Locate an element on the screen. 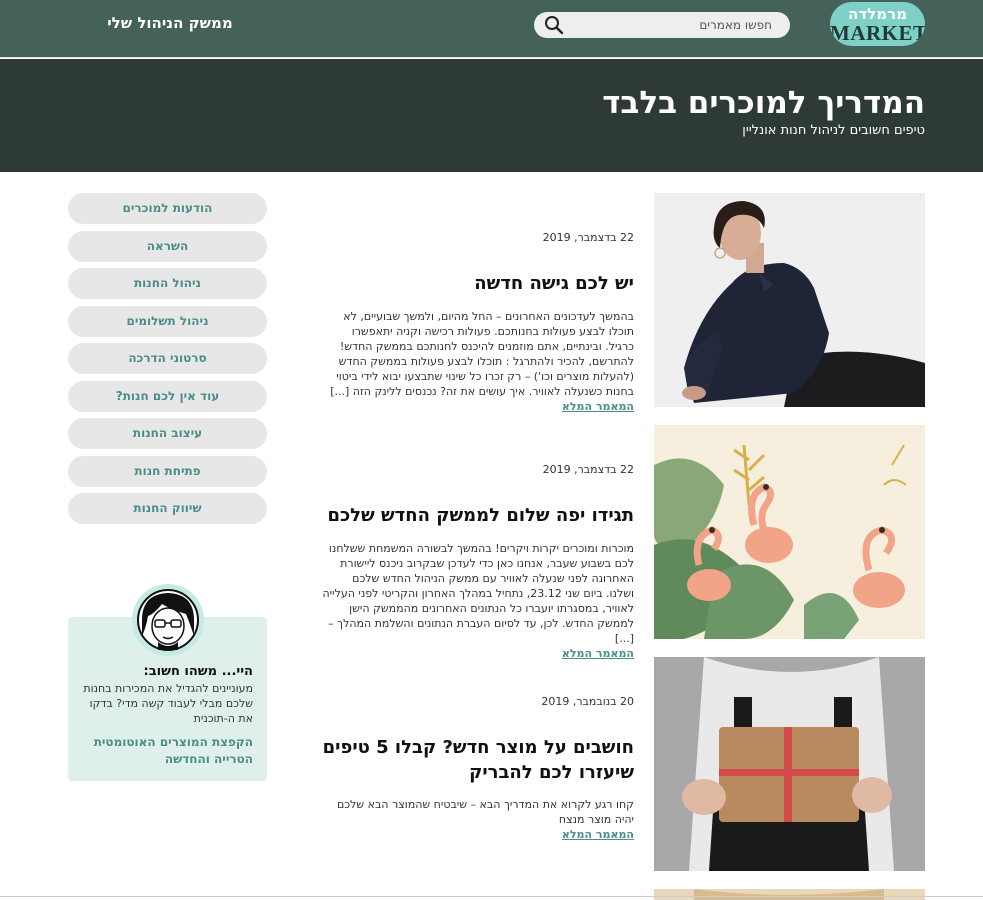  article-thumbnail-woman is located at coordinates (789, 300).